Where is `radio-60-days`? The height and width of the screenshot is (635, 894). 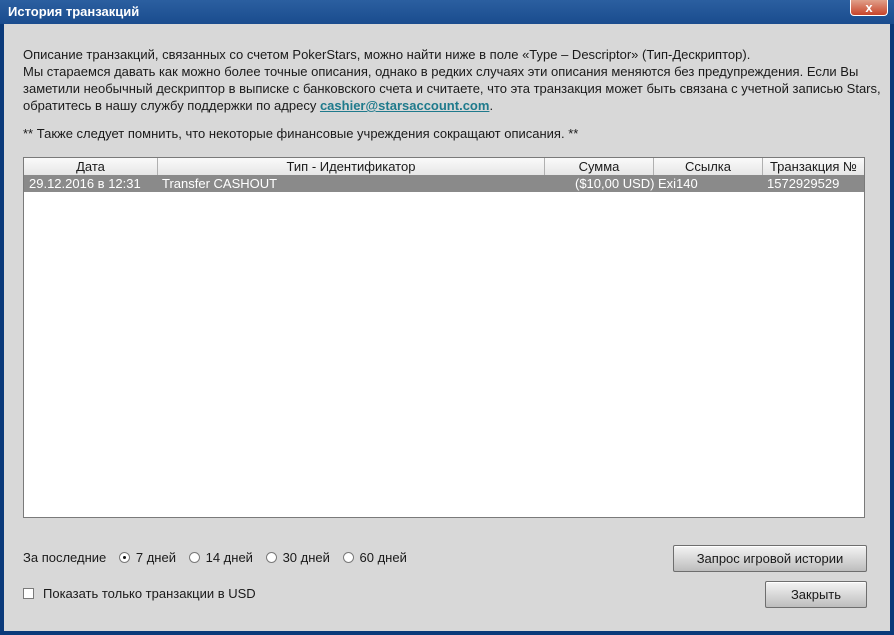 radio-60-days is located at coordinates (348, 557).